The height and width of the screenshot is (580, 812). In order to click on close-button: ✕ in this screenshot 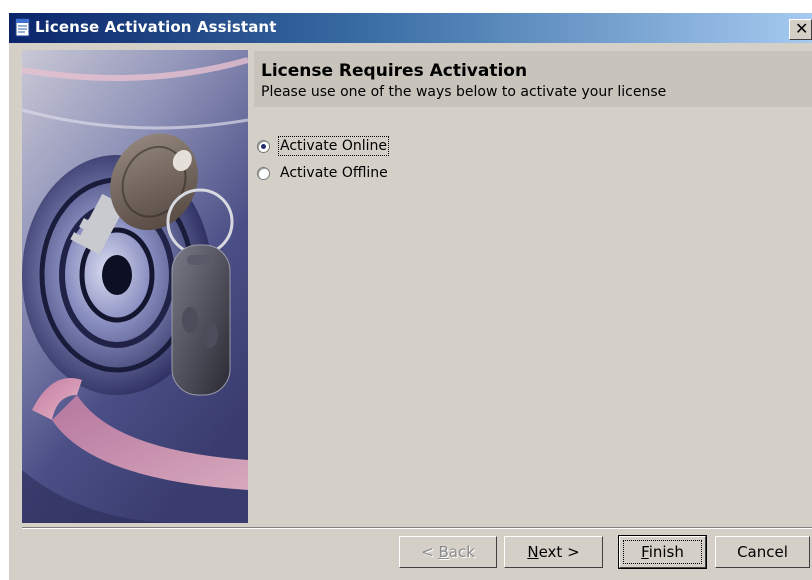, I will do `click(800, 29)`.